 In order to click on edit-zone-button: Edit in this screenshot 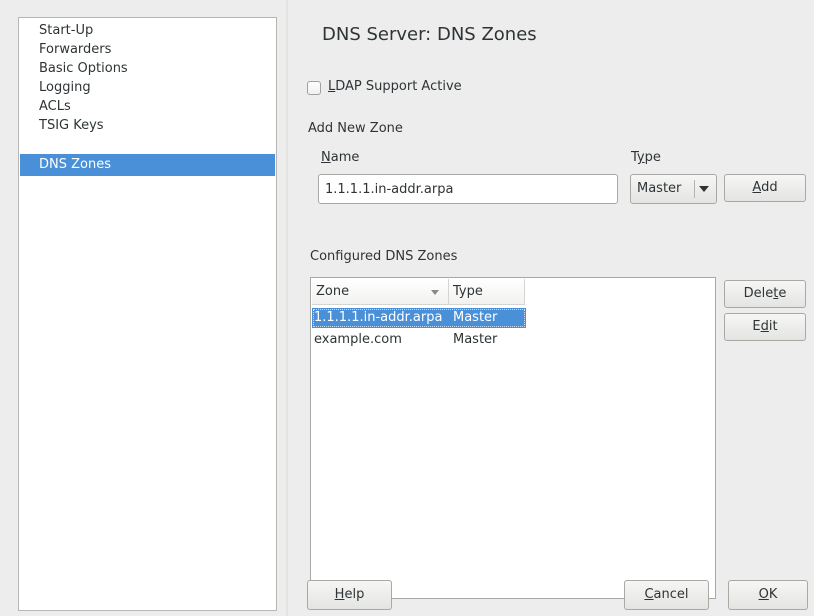, I will do `click(765, 327)`.